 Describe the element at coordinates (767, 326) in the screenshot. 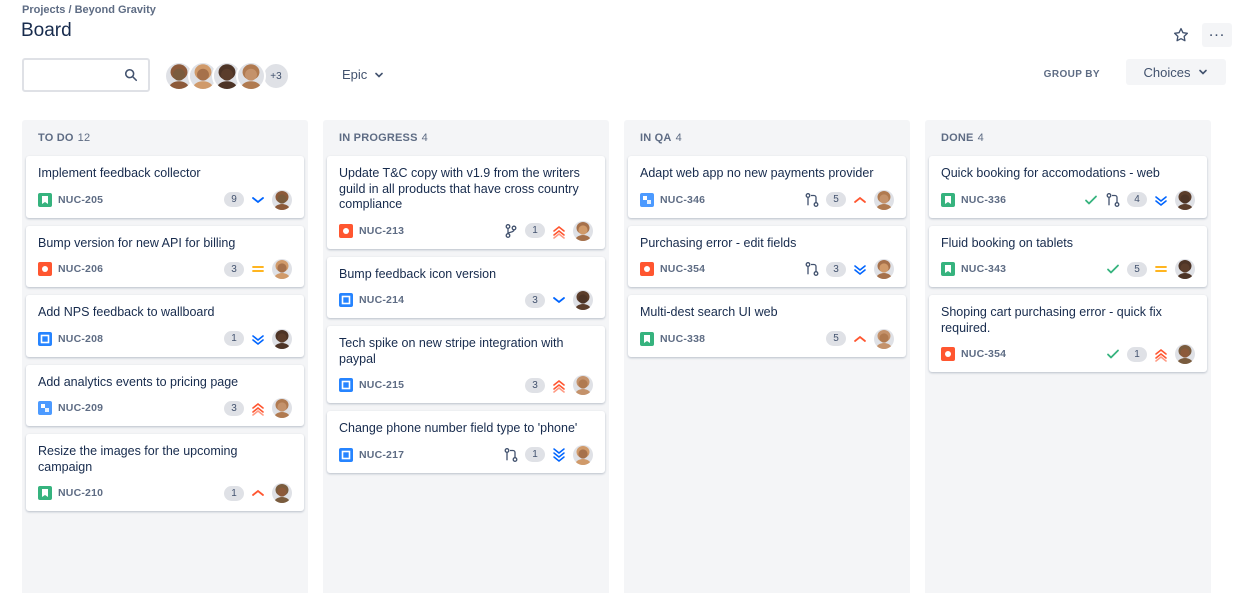

I see `issue-card: Multi-dest search UI web NUC-338 5` at that location.